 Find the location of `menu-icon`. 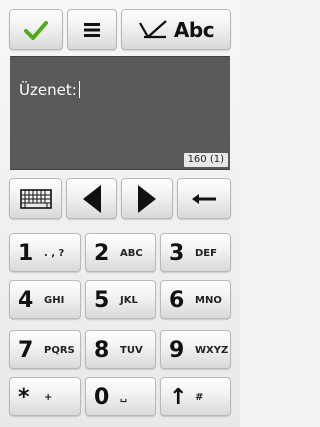

menu-icon is located at coordinates (92, 29).